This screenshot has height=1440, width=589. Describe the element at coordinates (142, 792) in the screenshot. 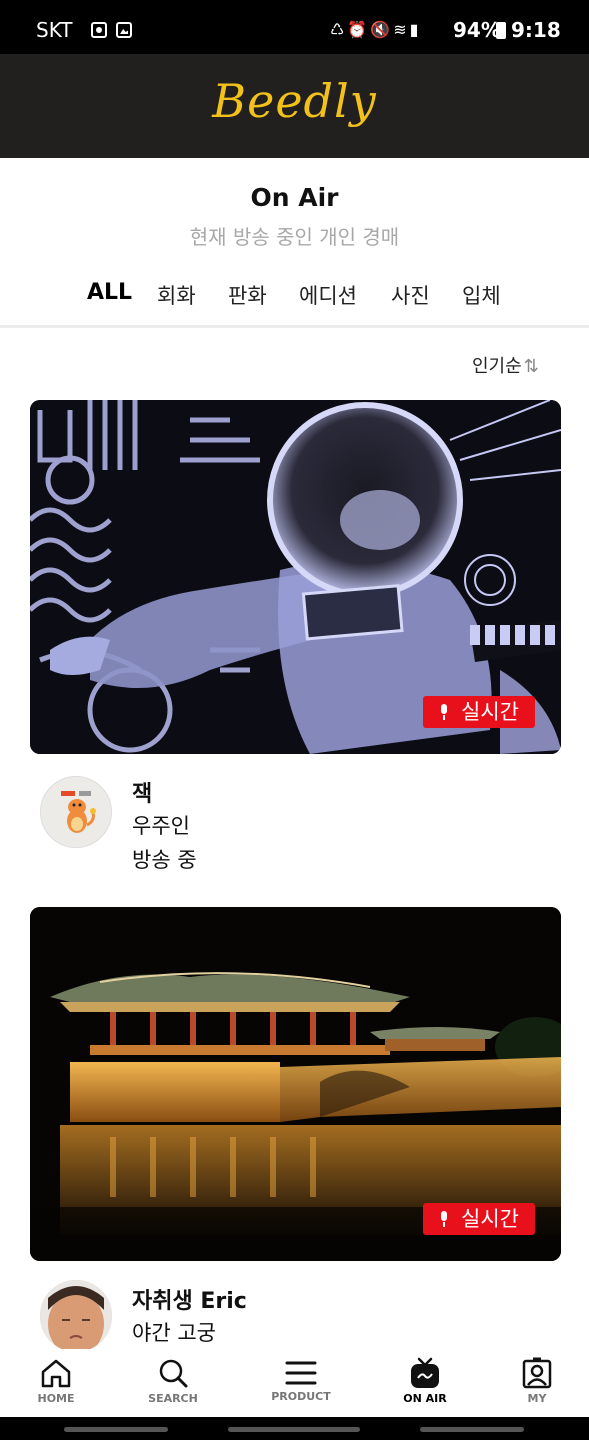

I see `streamer-name: 잭` at that location.